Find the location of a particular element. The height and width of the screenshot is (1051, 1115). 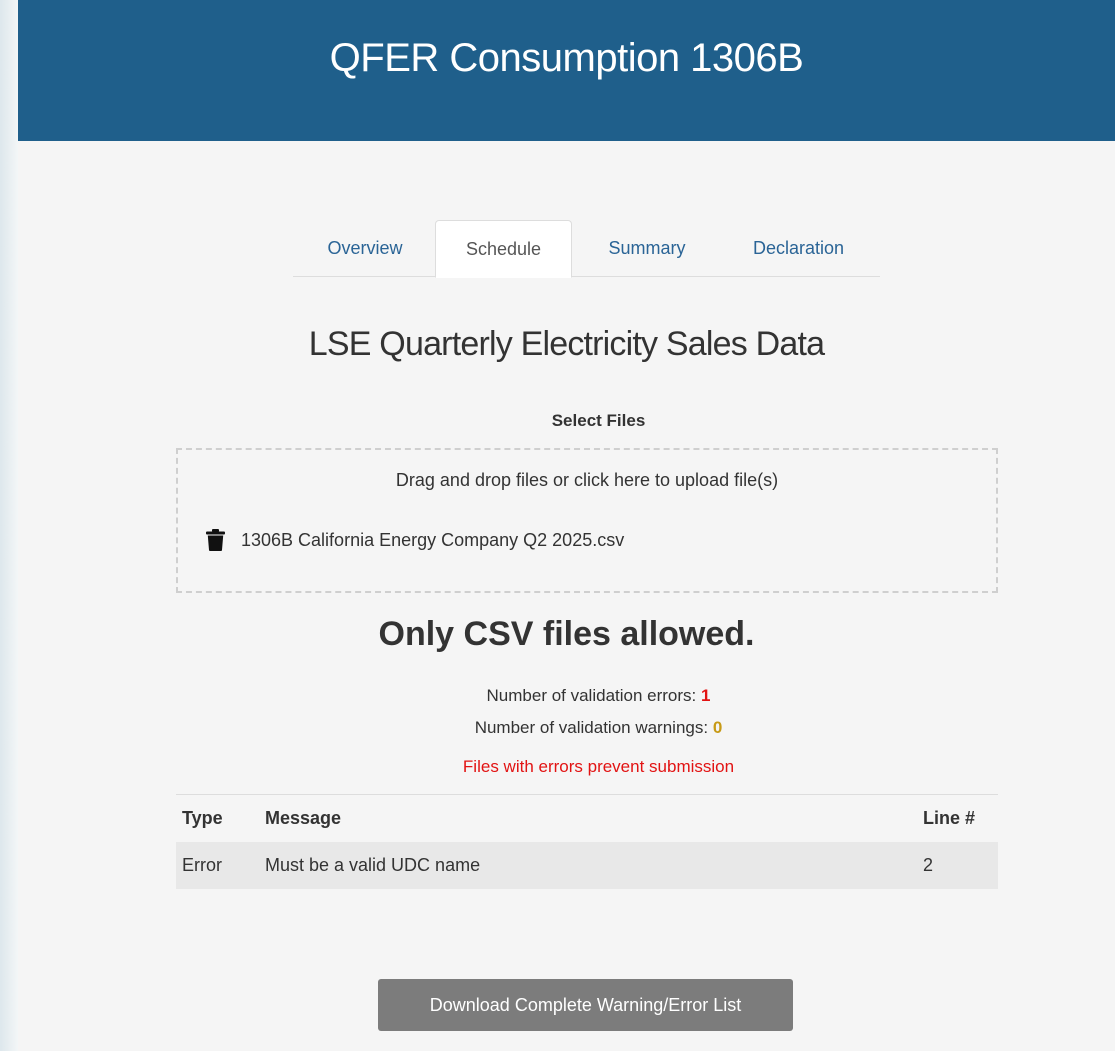

errors-count: 1 is located at coordinates (706, 695).